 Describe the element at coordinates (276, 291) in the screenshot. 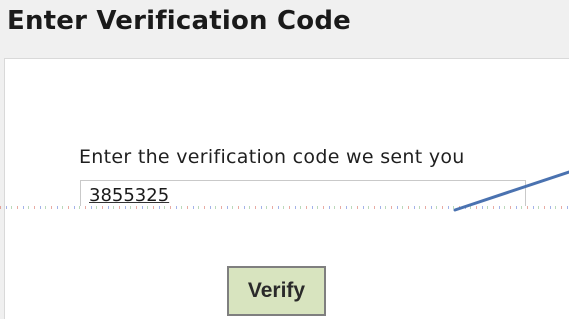

I see `verify-button: Verify` at that location.